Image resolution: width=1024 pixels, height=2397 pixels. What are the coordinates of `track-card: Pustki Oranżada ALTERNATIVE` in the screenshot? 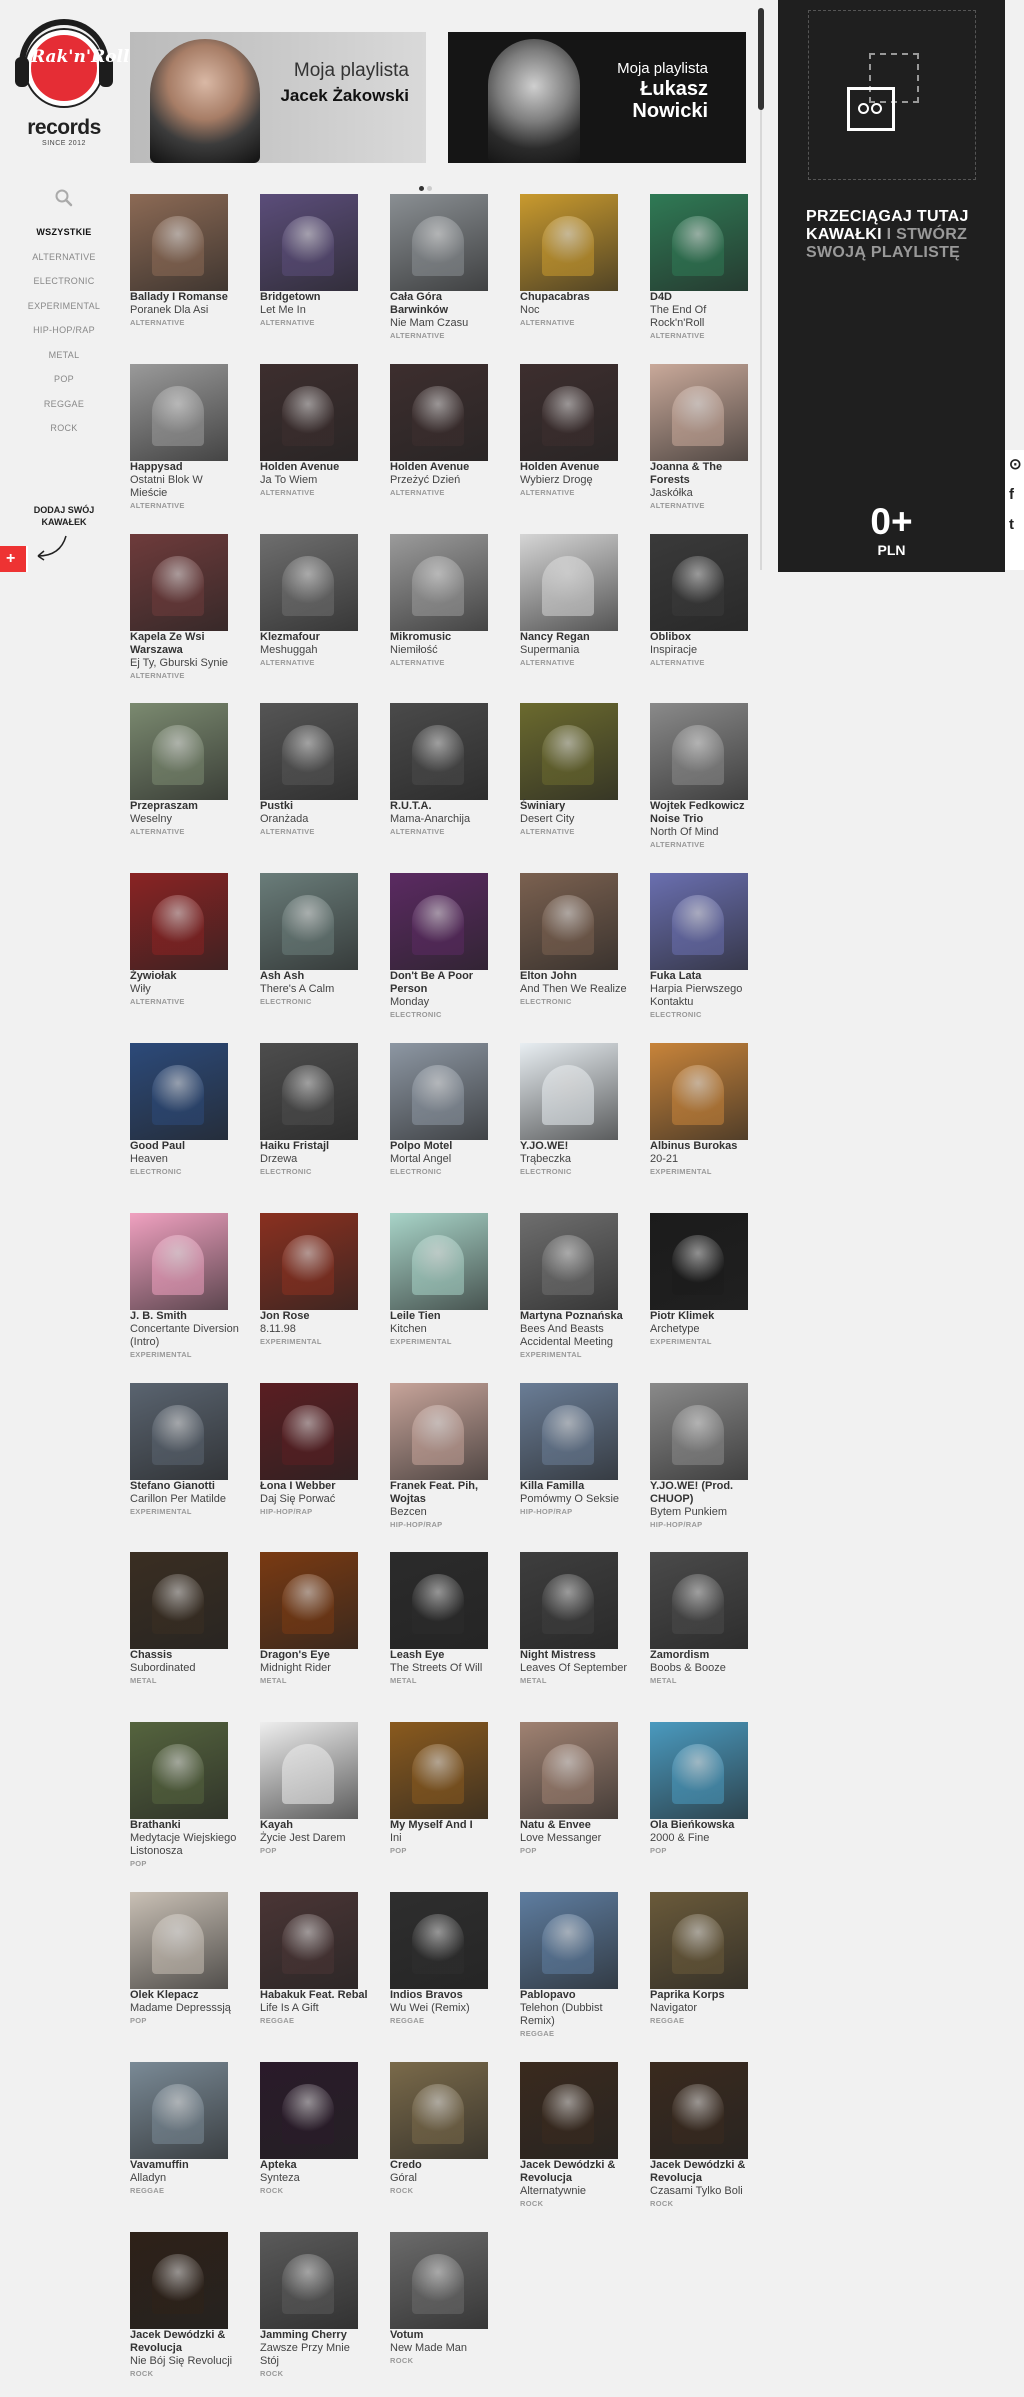 It's located at (315, 783).